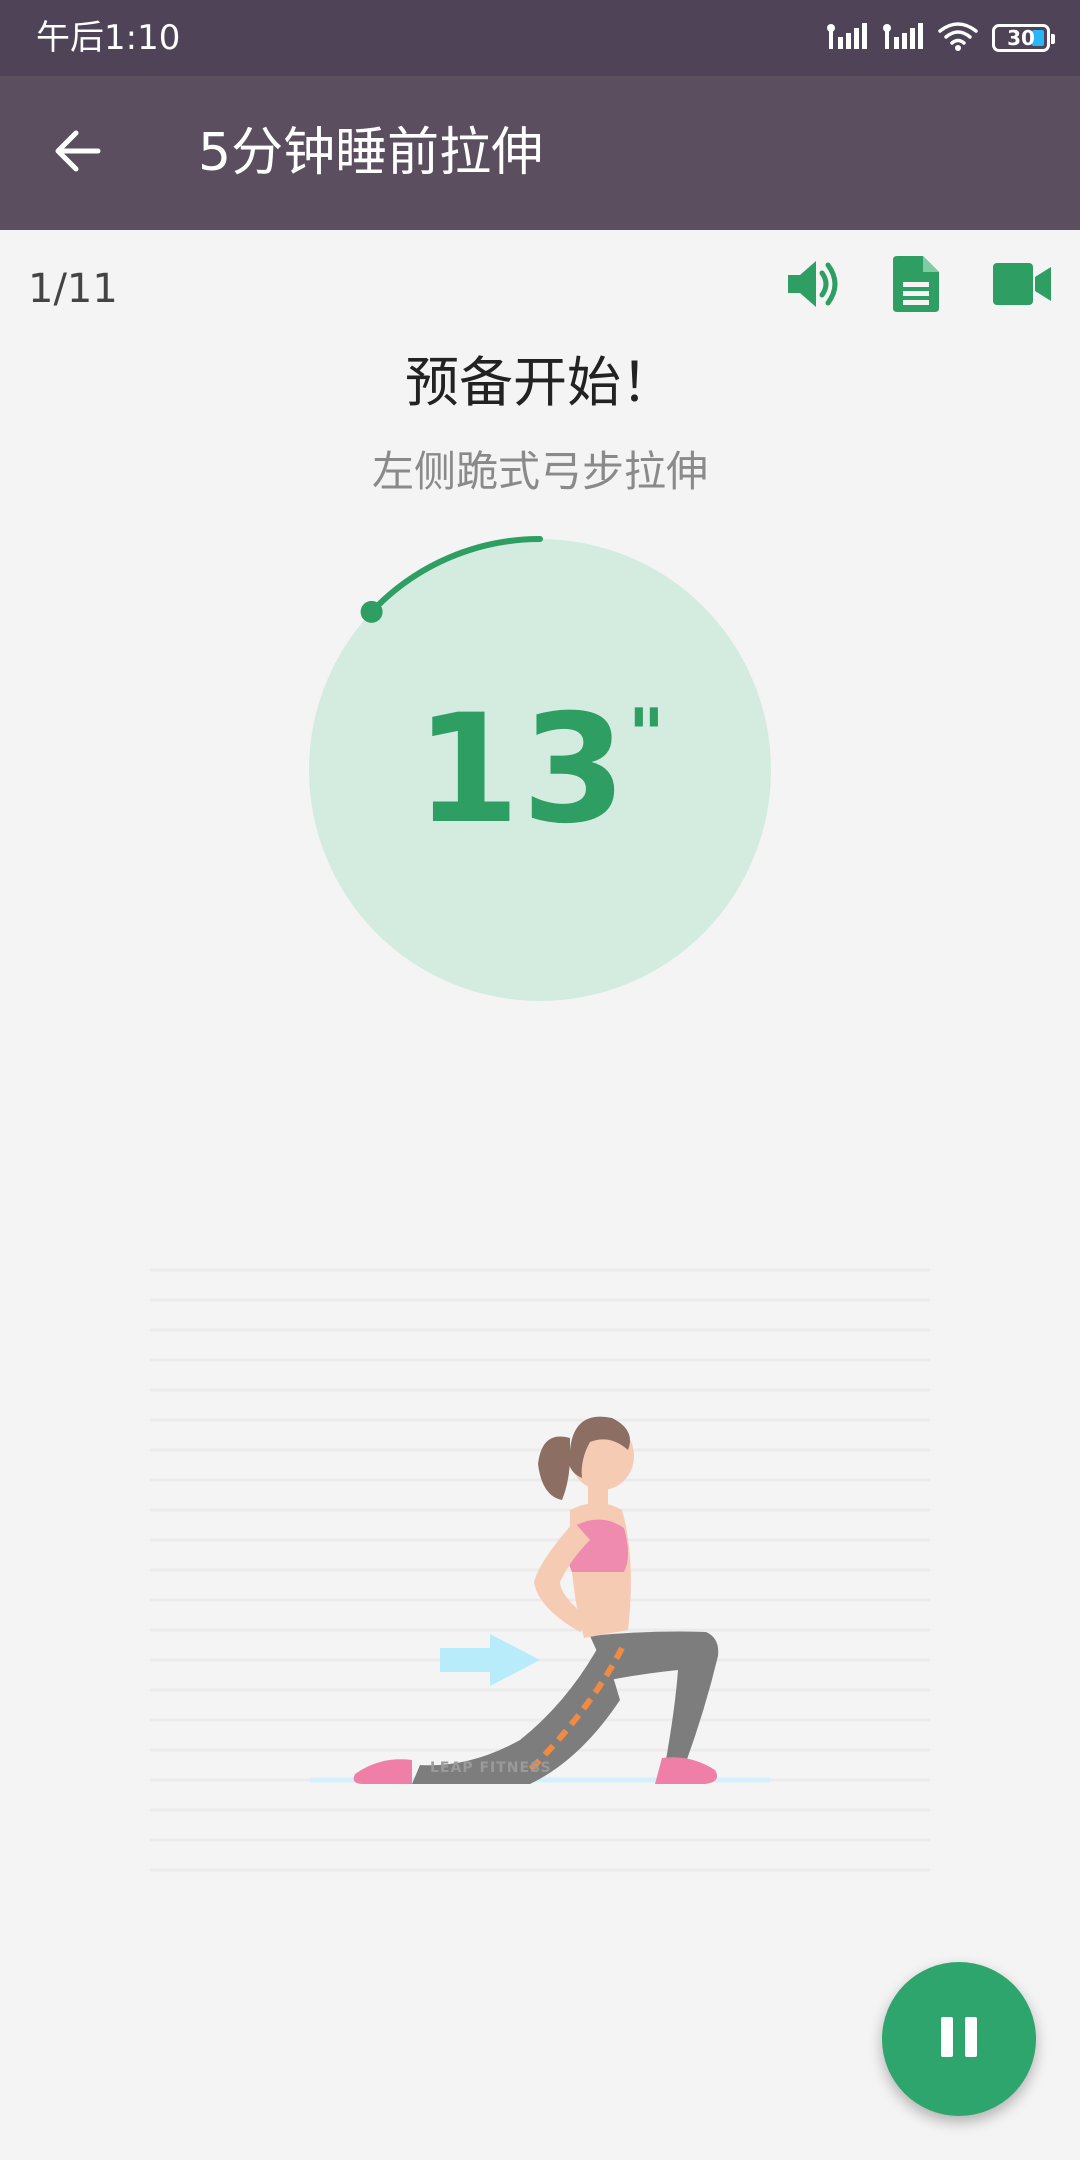 Image resolution: width=1080 pixels, height=2160 pixels. What do you see at coordinates (1021, 38) in the screenshot?
I see `battery-level: 30` at bounding box center [1021, 38].